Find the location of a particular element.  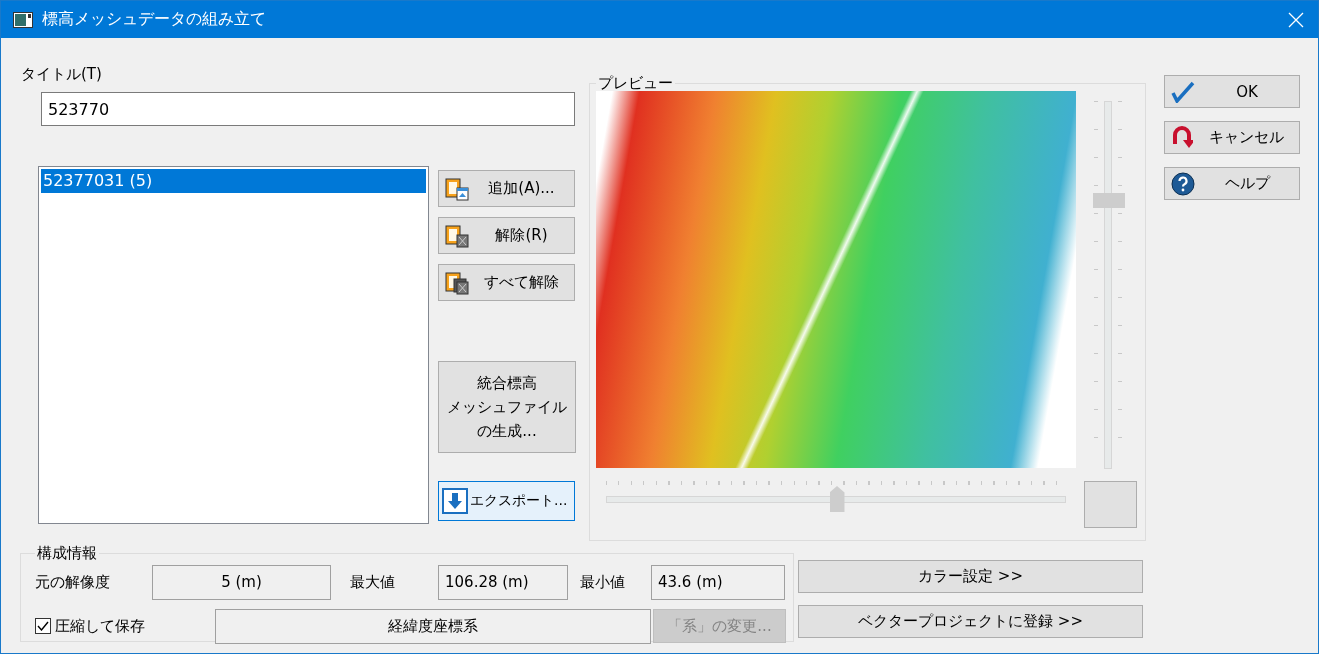

field-label: 最小値 is located at coordinates (603, 582).